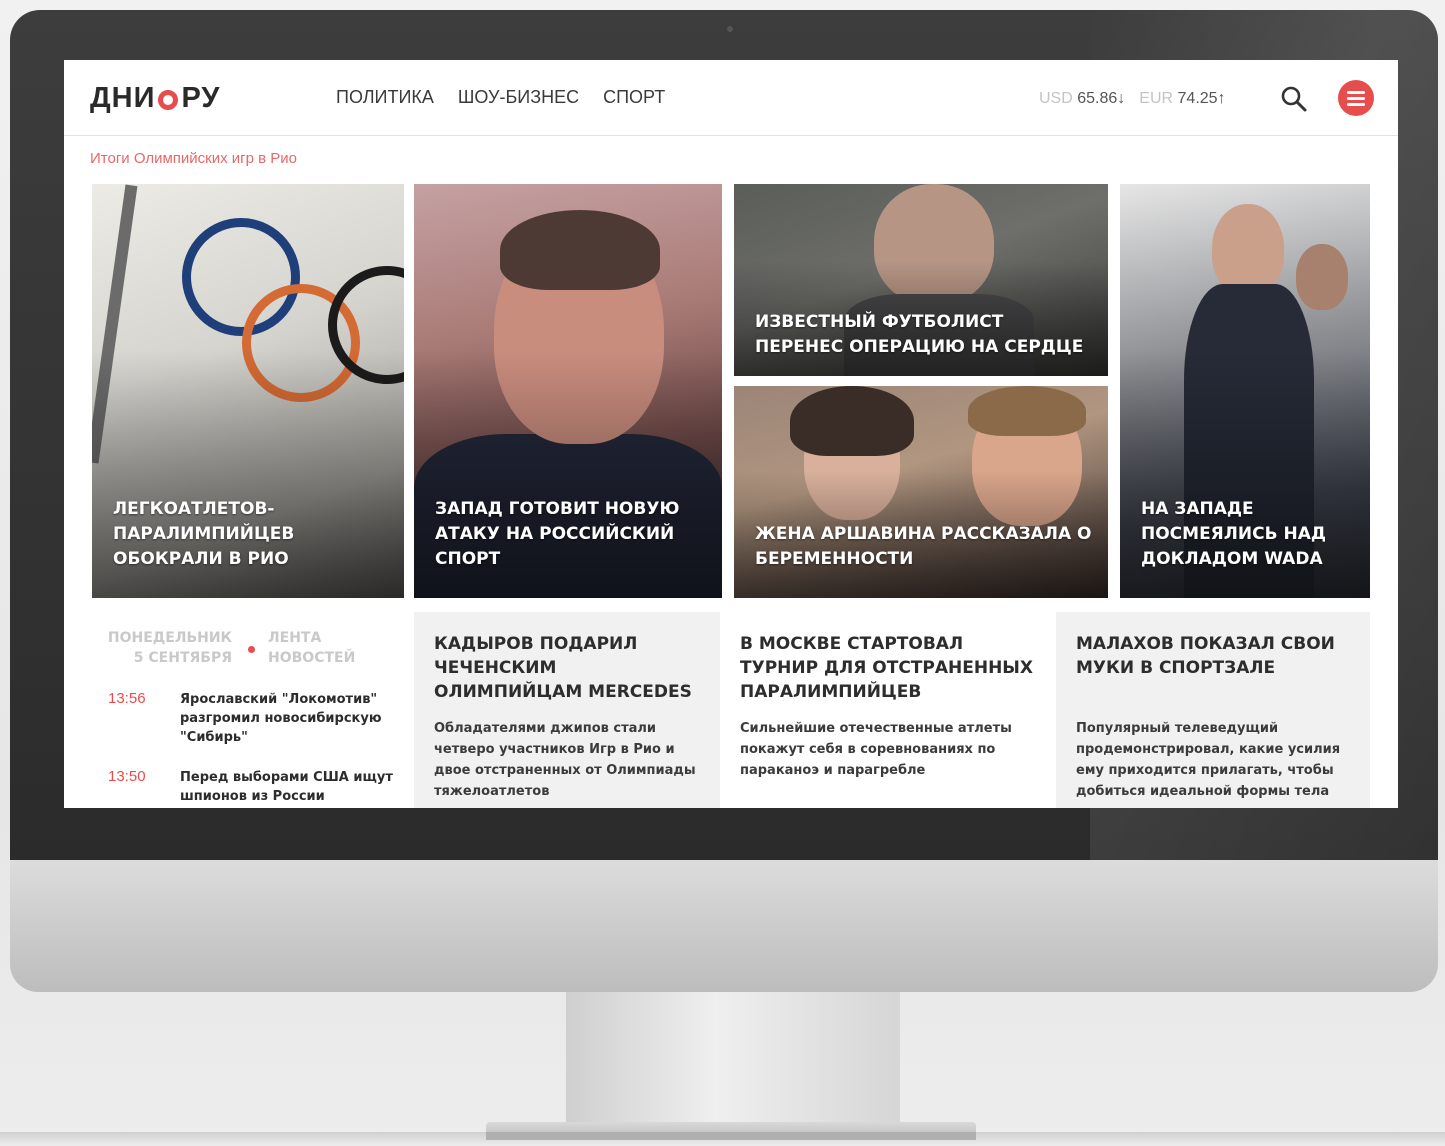 This screenshot has height=1146, width=1445. What do you see at coordinates (1156, 98) in the screenshot?
I see `eur-code: EUR` at bounding box center [1156, 98].